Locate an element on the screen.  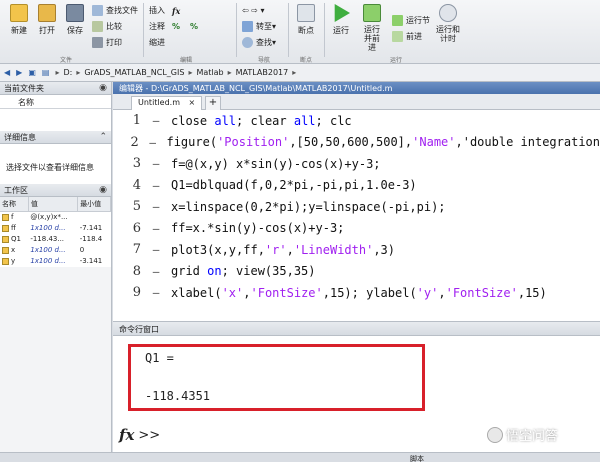
code-line: 5— x=linspace(0,2*pi);y=linspace(-pi,pi); is located at coordinates (356, 207).